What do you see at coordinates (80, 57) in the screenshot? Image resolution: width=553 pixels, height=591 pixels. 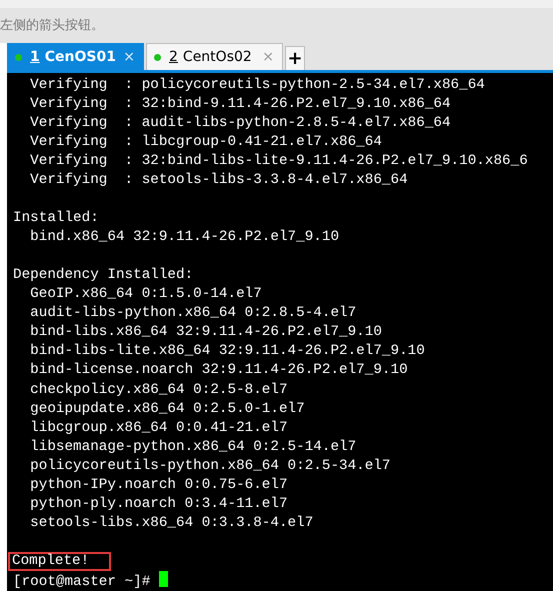 I see `tab-label: CenOS01` at bounding box center [80, 57].